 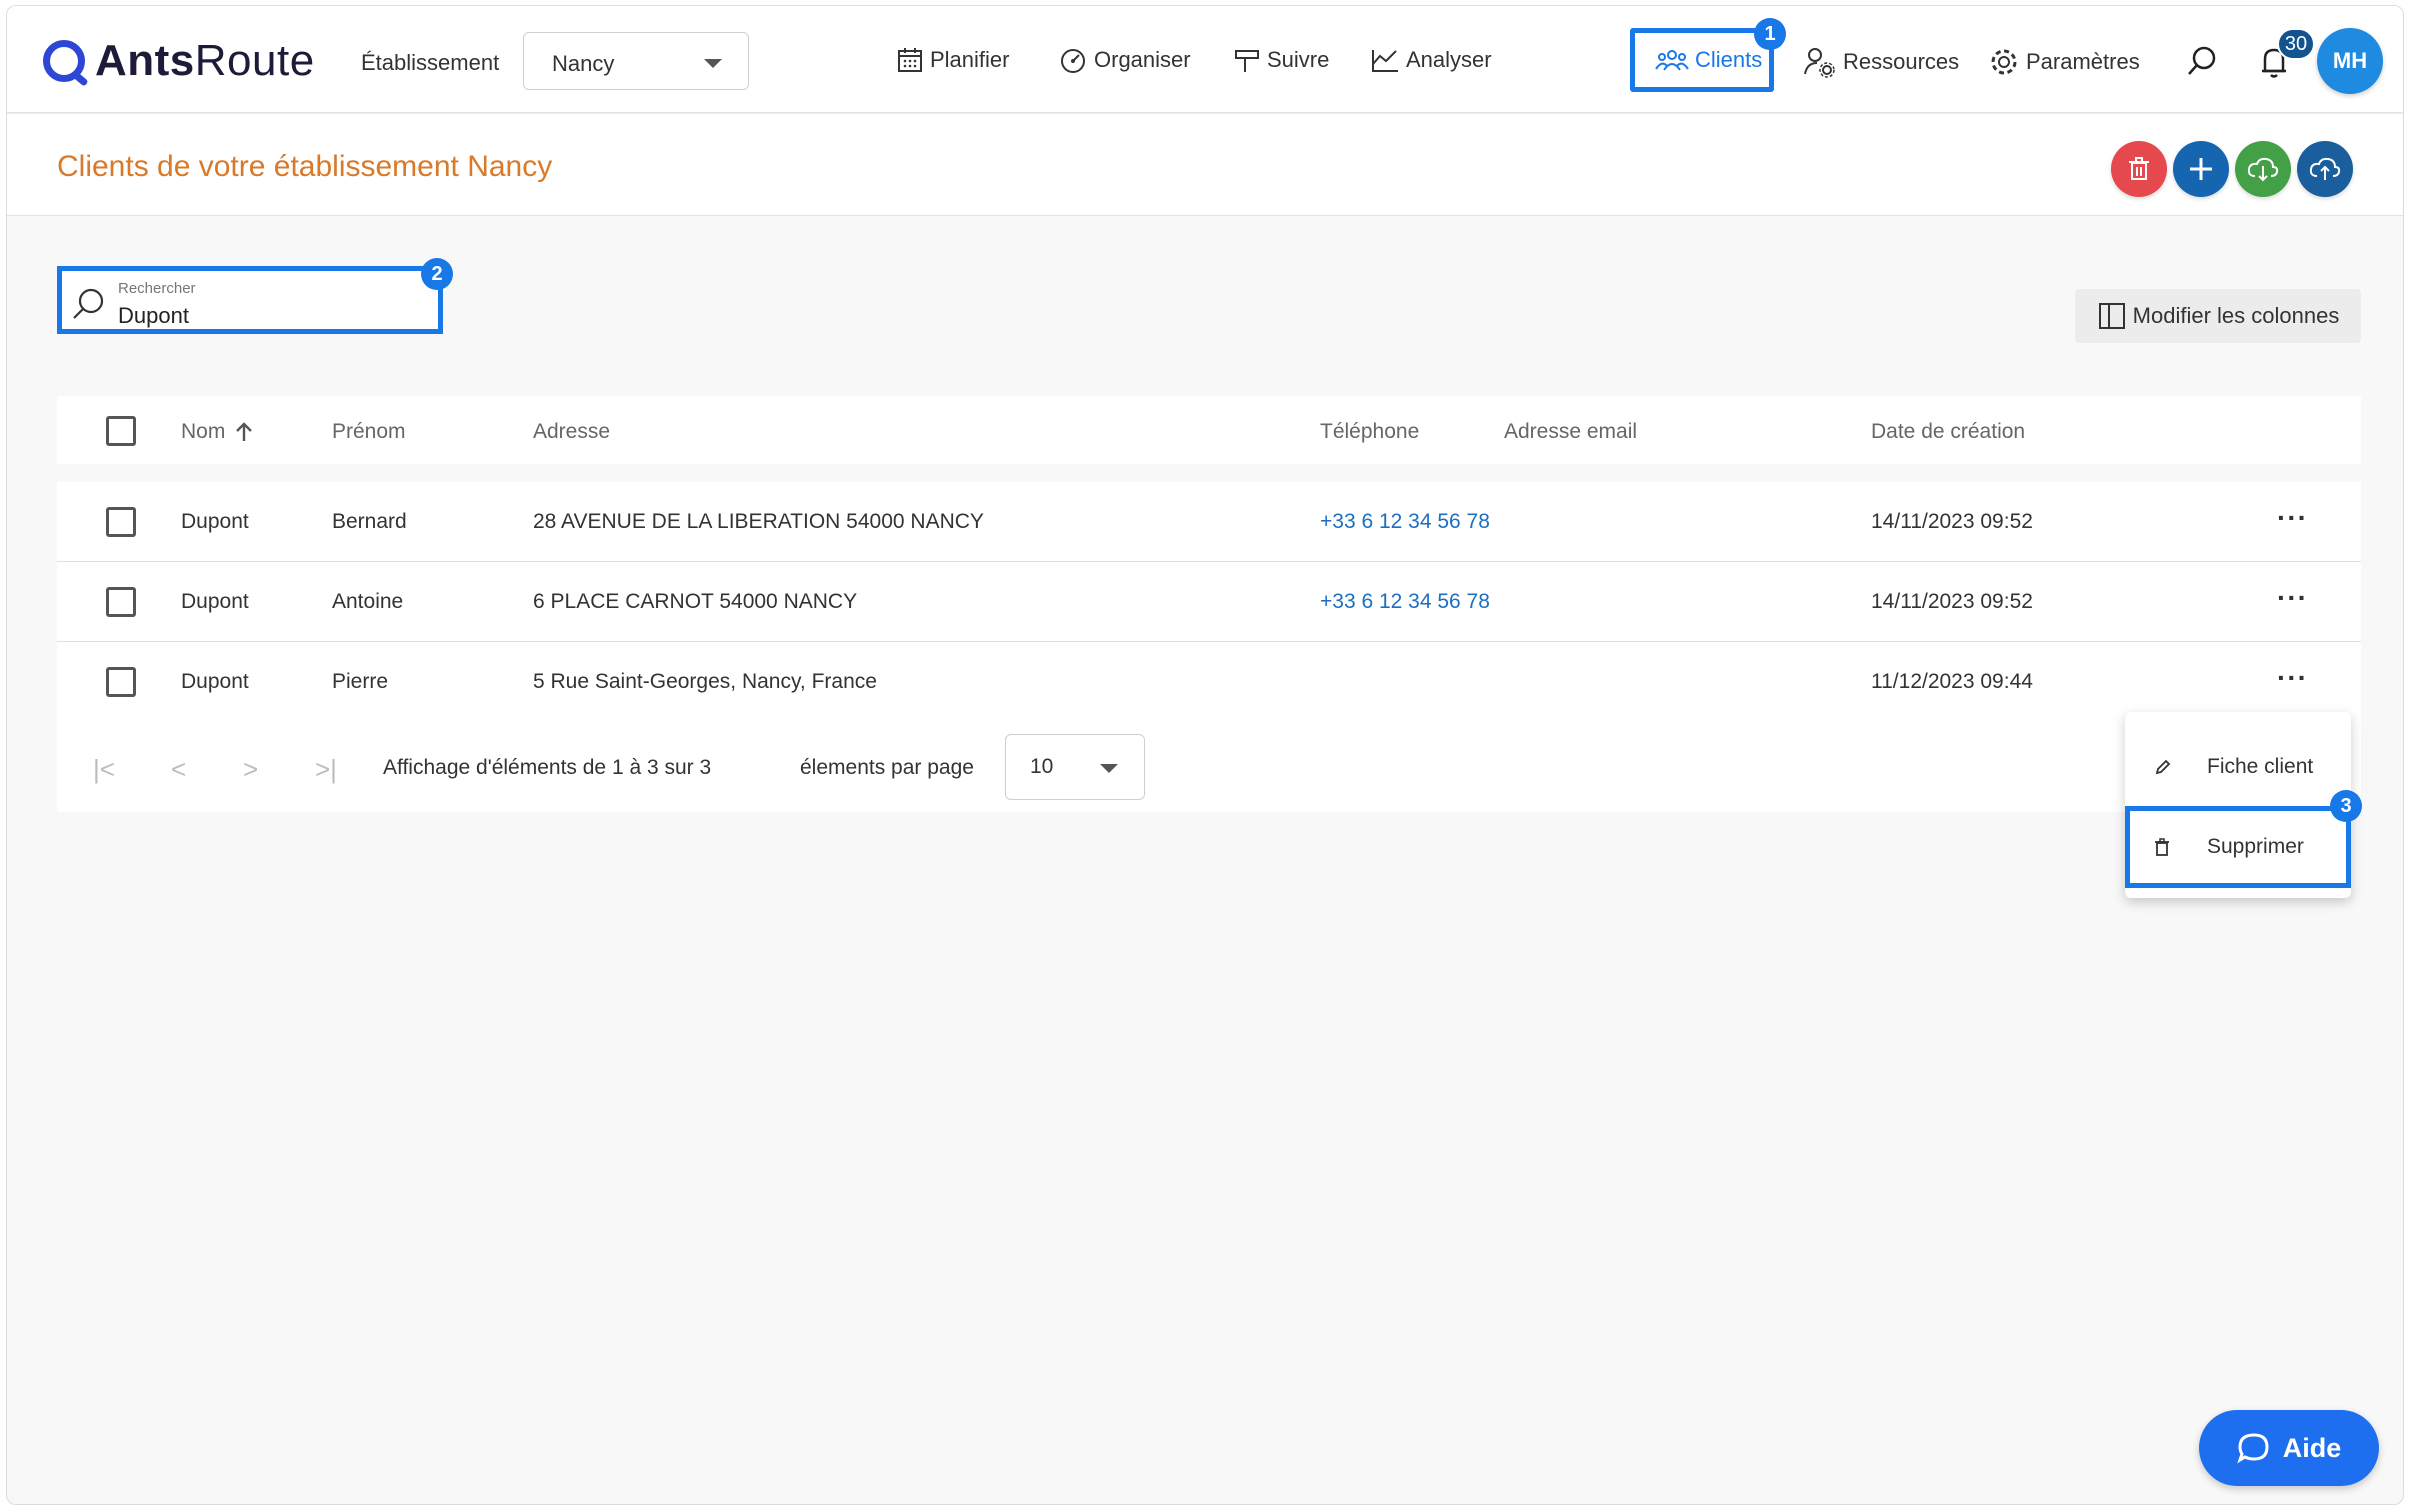 What do you see at coordinates (178, 769) in the screenshot?
I see `previous-page-icon: <` at bounding box center [178, 769].